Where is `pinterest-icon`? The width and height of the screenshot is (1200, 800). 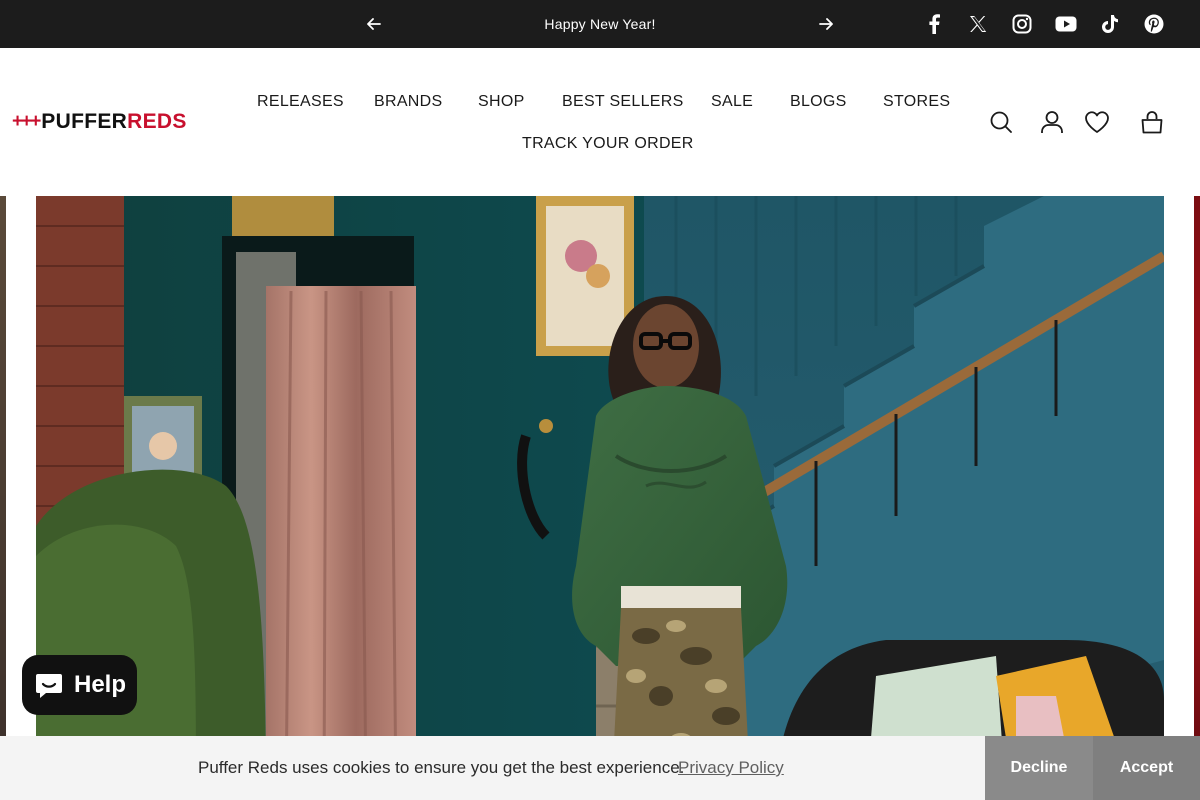 pinterest-icon is located at coordinates (1154, 24).